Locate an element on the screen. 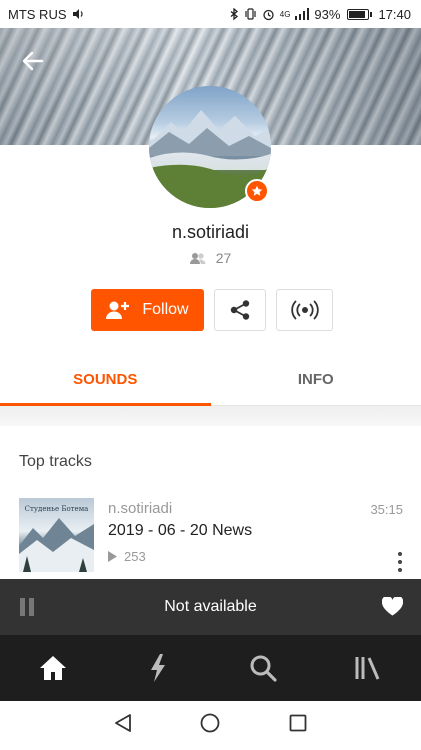 The image size is (421, 750). followers-icon is located at coordinates (197, 258).